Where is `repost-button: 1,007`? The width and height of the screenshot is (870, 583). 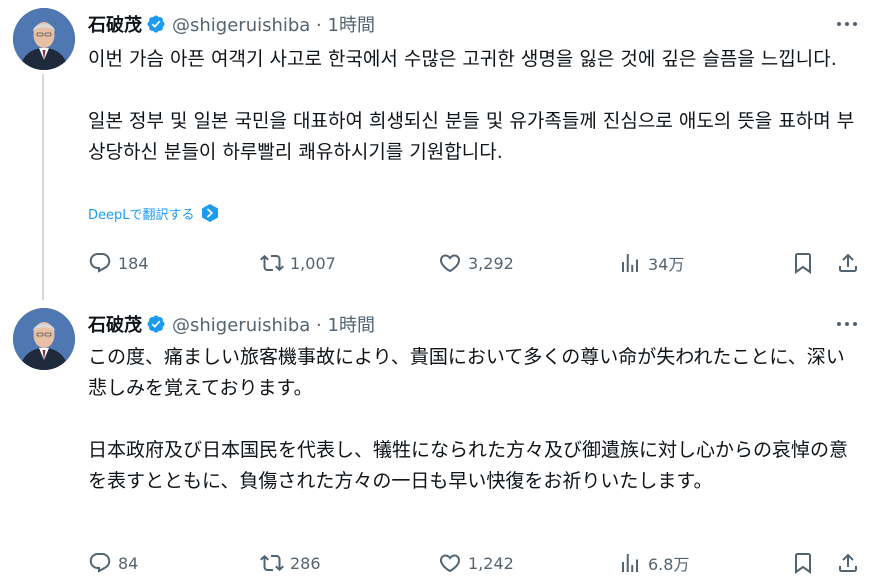 repost-button: 1,007 is located at coordinates (298, 263).